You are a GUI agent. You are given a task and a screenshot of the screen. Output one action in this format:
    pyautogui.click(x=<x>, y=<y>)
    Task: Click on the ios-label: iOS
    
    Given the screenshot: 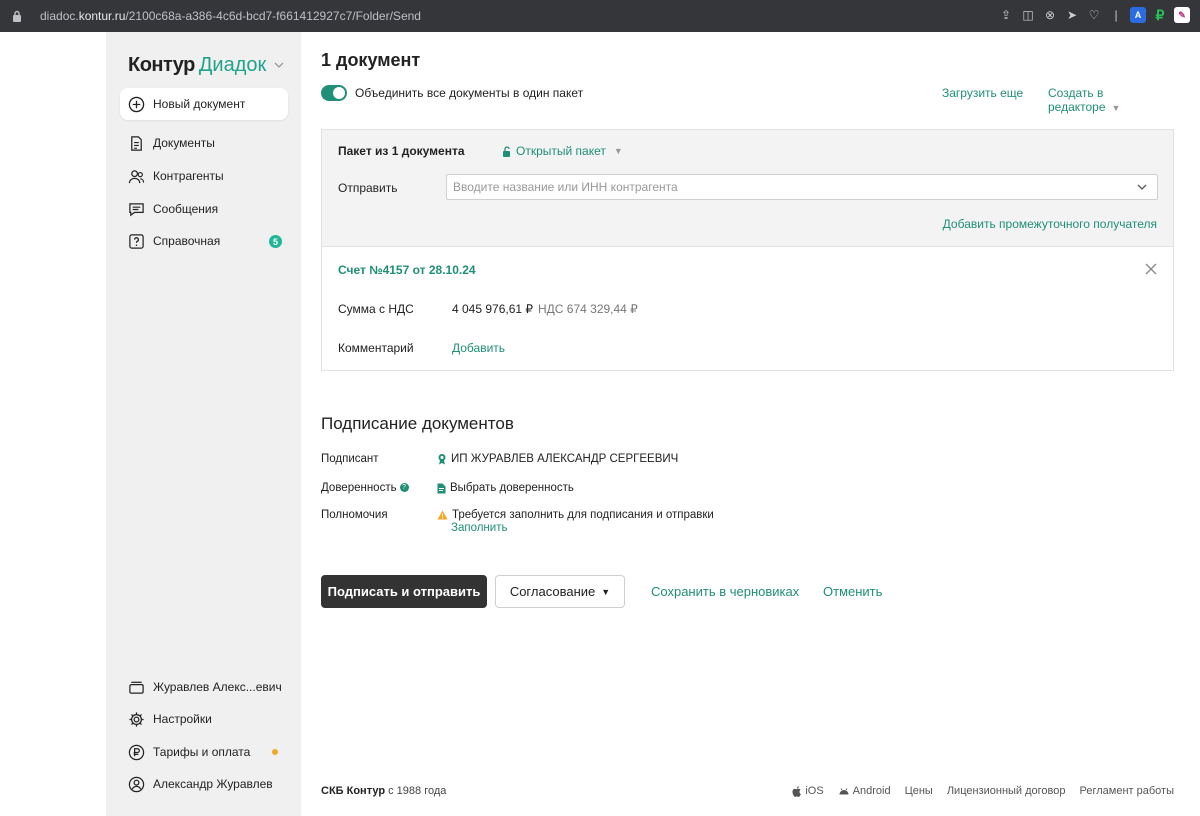 What is the action you would take?
    pyautogui.click(x=814, y=791)
    